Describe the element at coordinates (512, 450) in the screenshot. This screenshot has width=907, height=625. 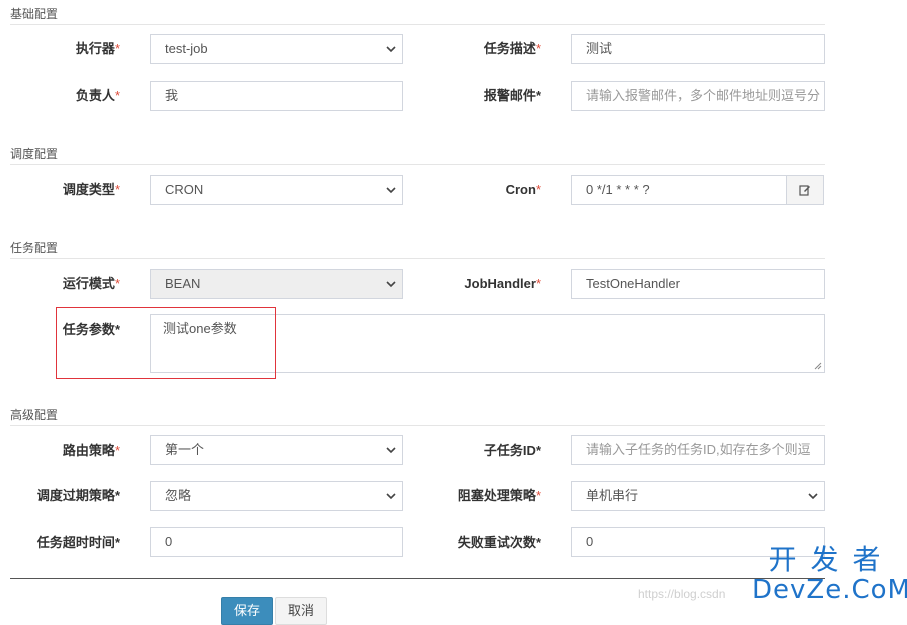
I see `label-child-job-id: 子任务ID*` at that location.